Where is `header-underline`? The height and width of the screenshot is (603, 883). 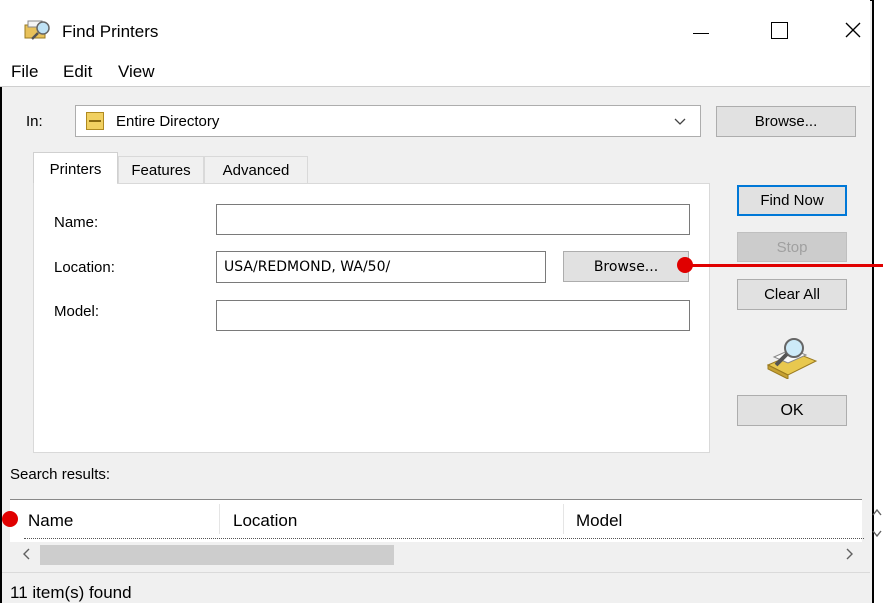 header-underline is located at coordinates (444, 538).